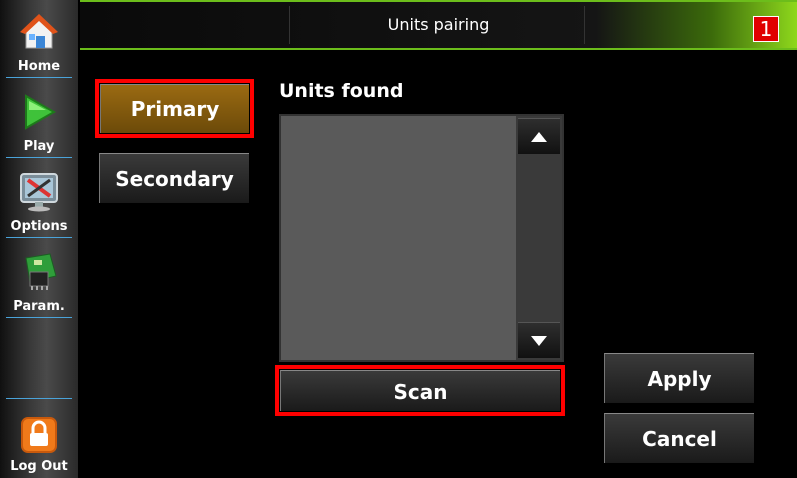  What do you see at coordinates (39, 435) in the screenshot?
I see `lock-icon` at bounding box center [39, 435].